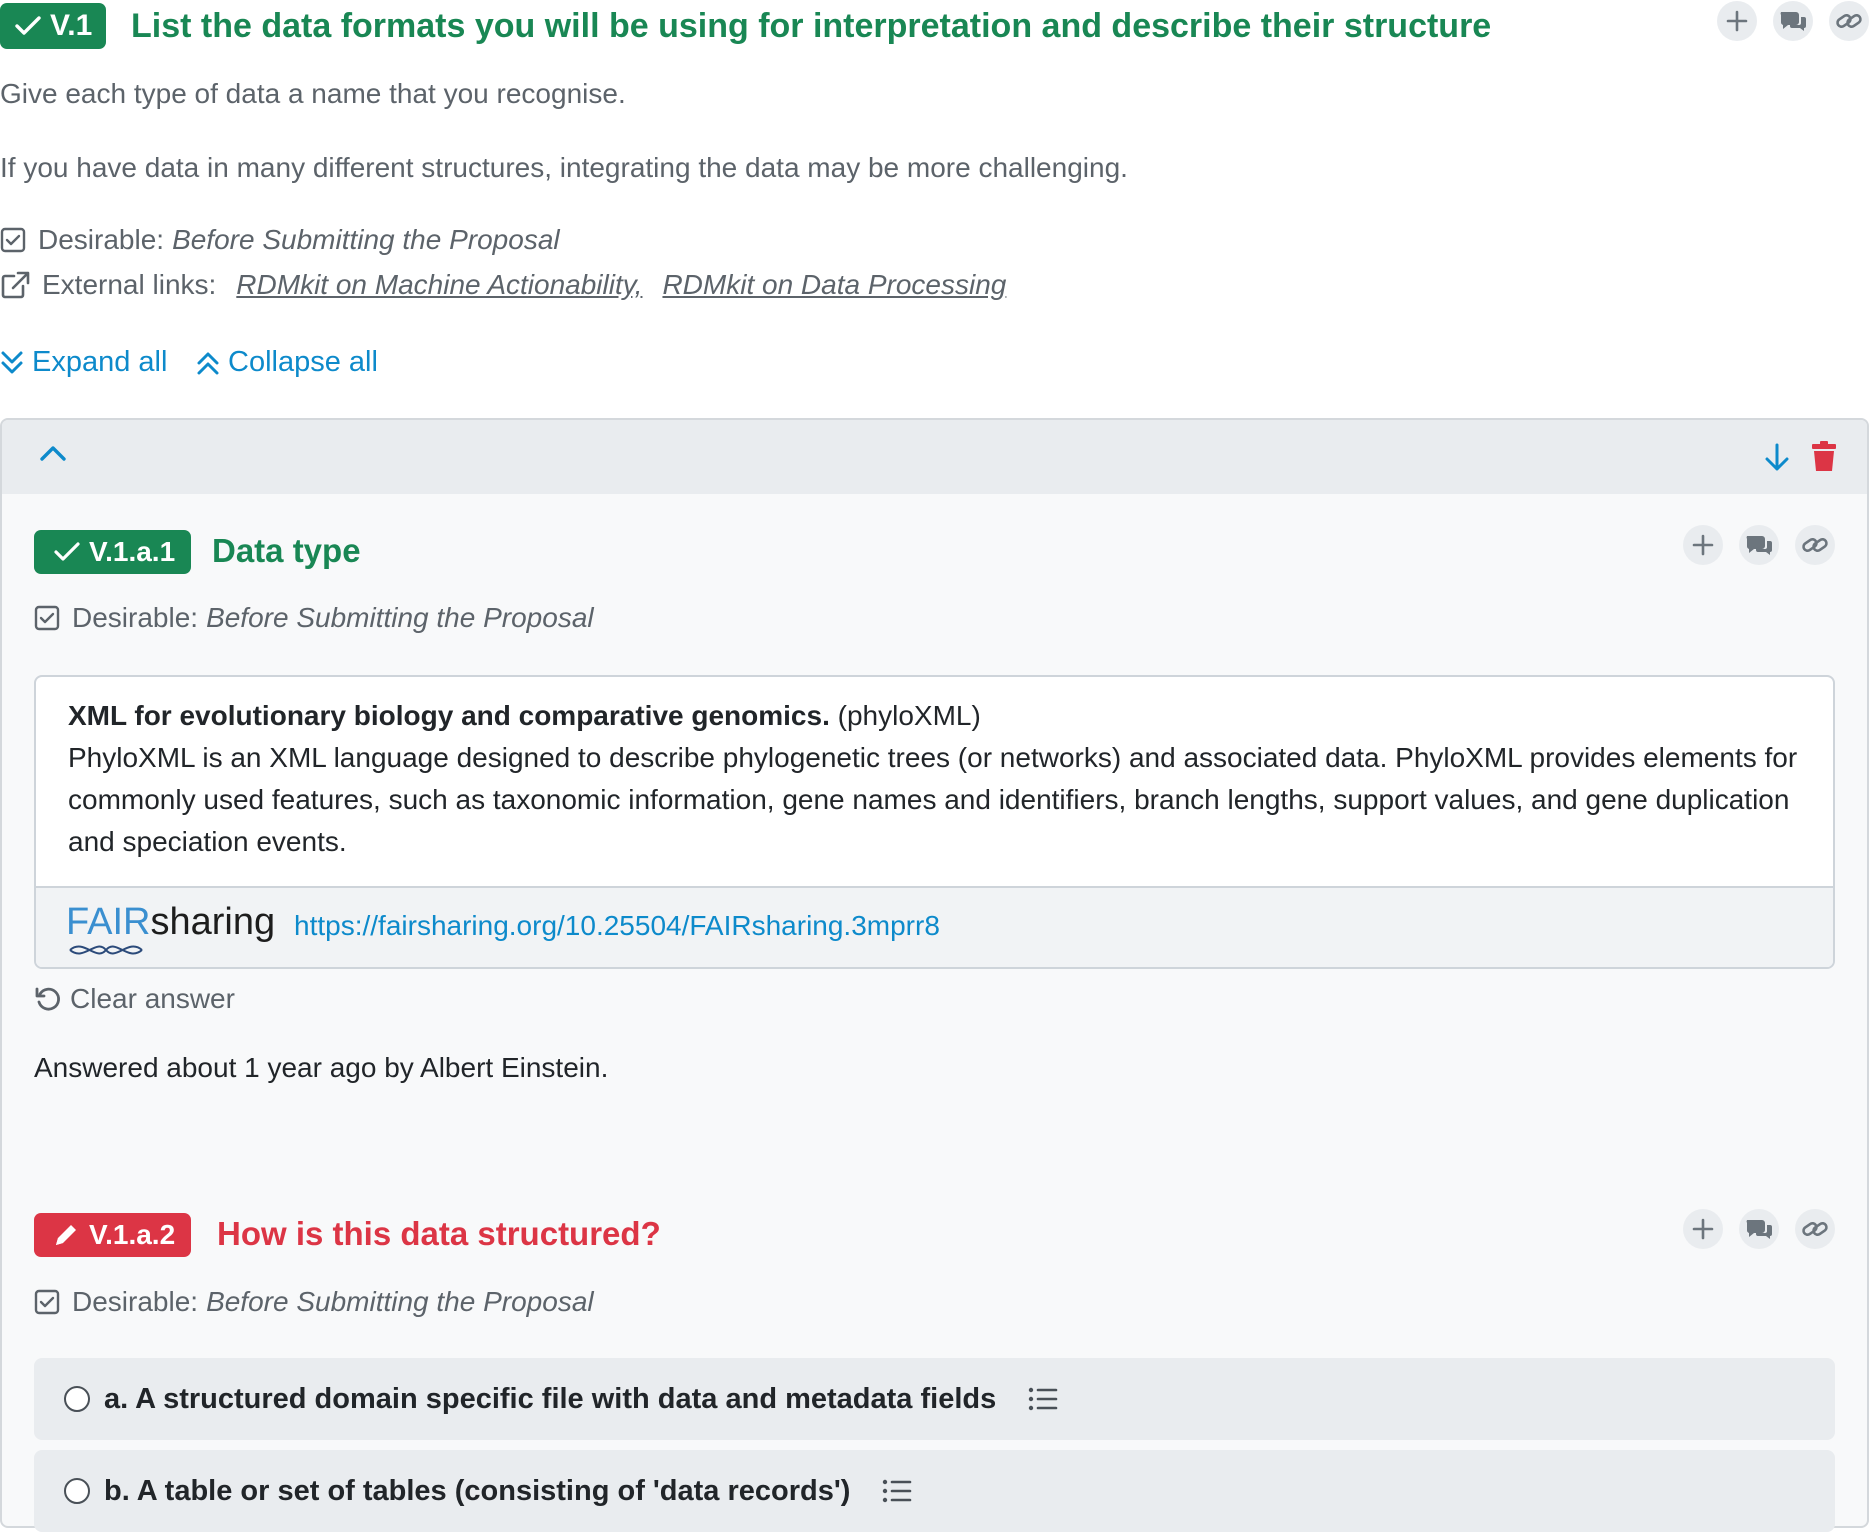 The width and height of the screenshot is (1869, 1532). I want to click on external-links-label: External links:, so click(129, 284).